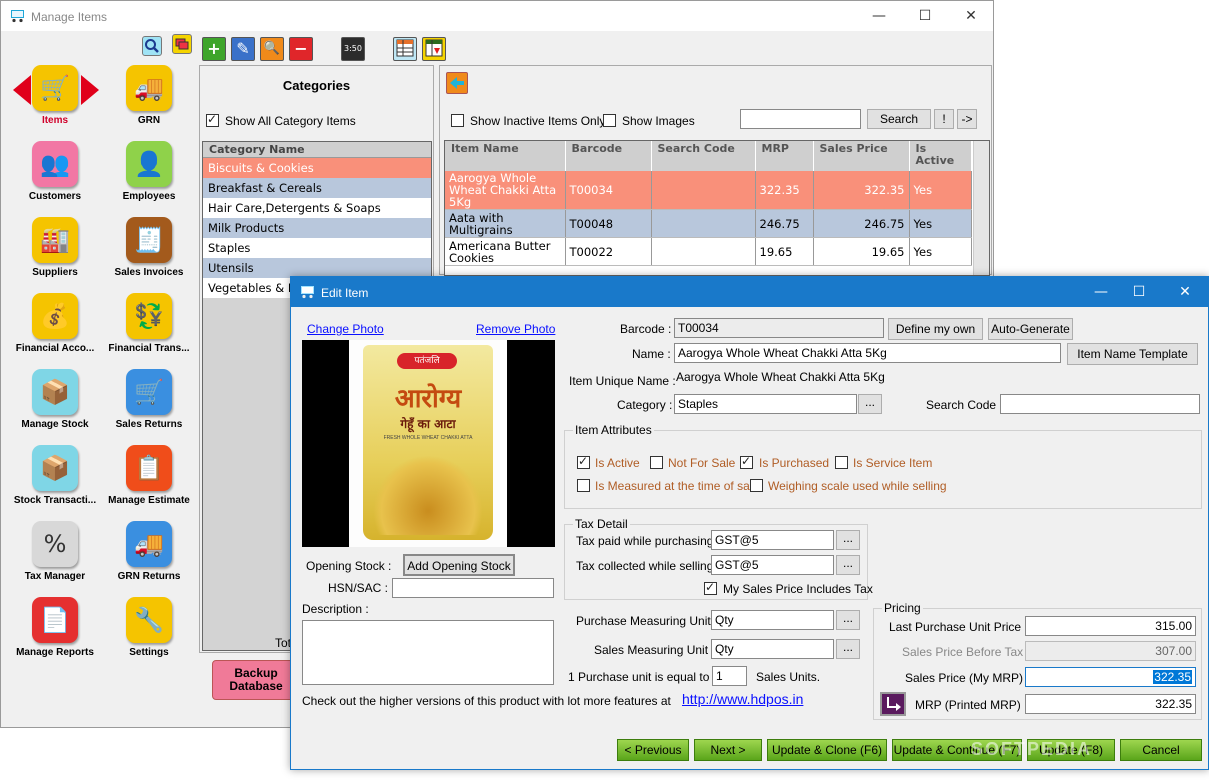  What do you see at coordinates (841, 462) in the screenshot?
I see `is-service-item-checkbox` at bounding box center [841, 462].